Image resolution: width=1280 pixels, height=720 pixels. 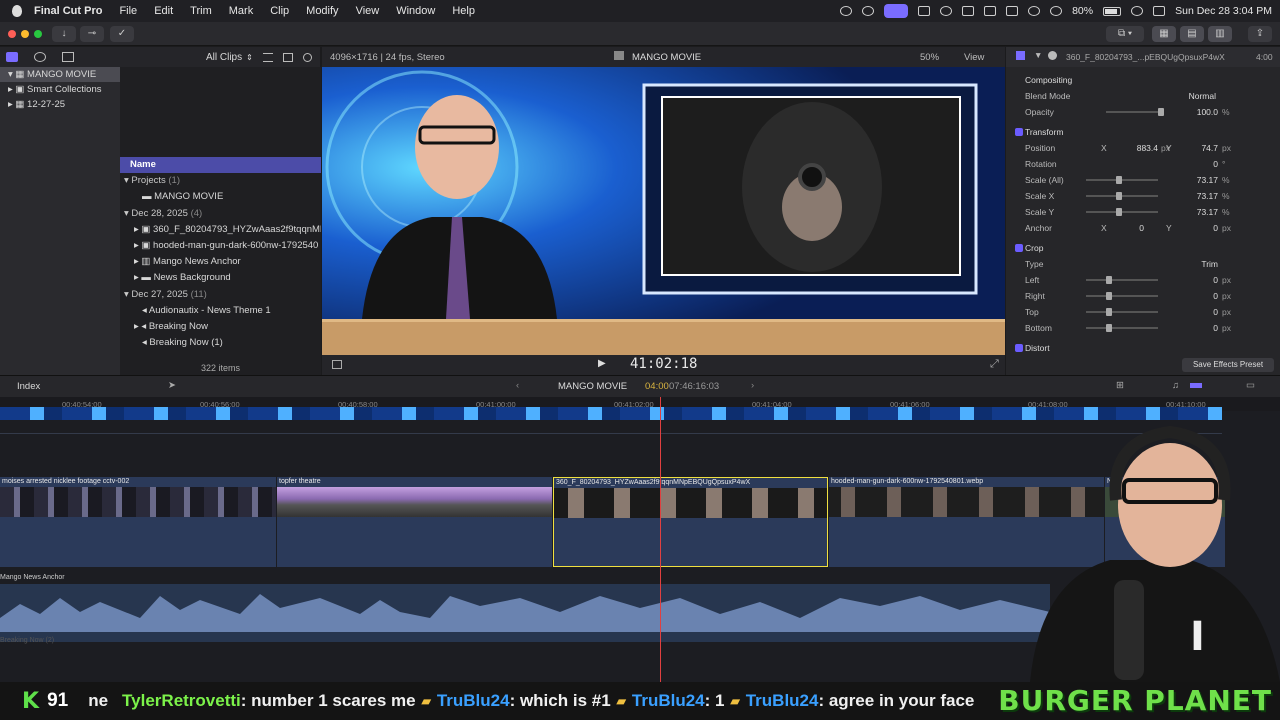 I want to click on timeline-layout-icon: ▭, so click(x=1250, y=385).